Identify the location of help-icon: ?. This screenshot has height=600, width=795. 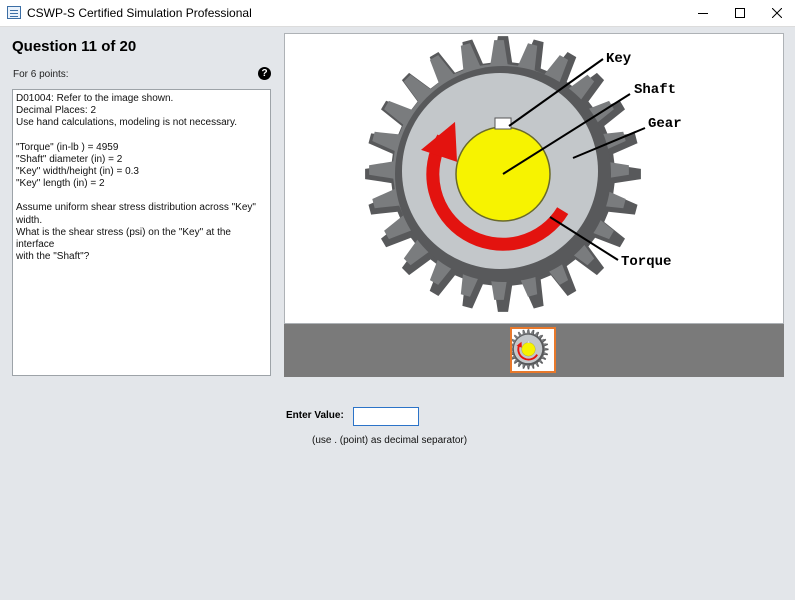
(264, 73).